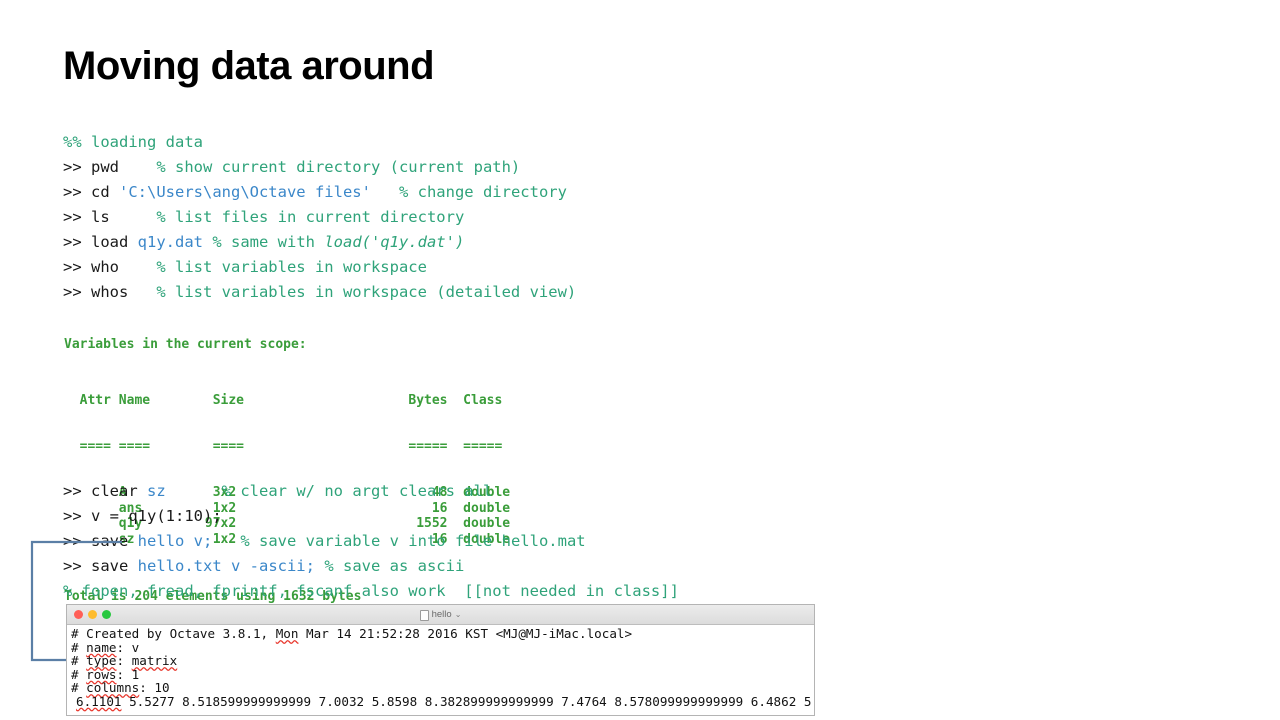  Describe the element at coordinates (291, 267) in the screenshot. I see `code-token-cmt: % list variables in workspace` at that location.